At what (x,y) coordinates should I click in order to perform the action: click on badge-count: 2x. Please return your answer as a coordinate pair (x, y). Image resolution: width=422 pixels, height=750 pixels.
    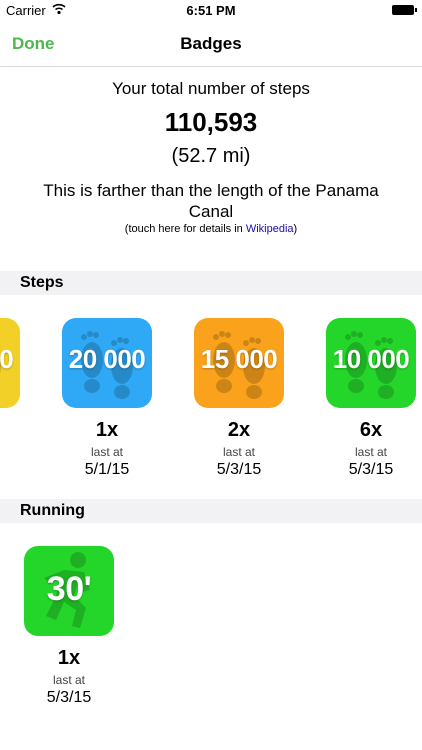
    Looking at the image, I should click on (239, 430).